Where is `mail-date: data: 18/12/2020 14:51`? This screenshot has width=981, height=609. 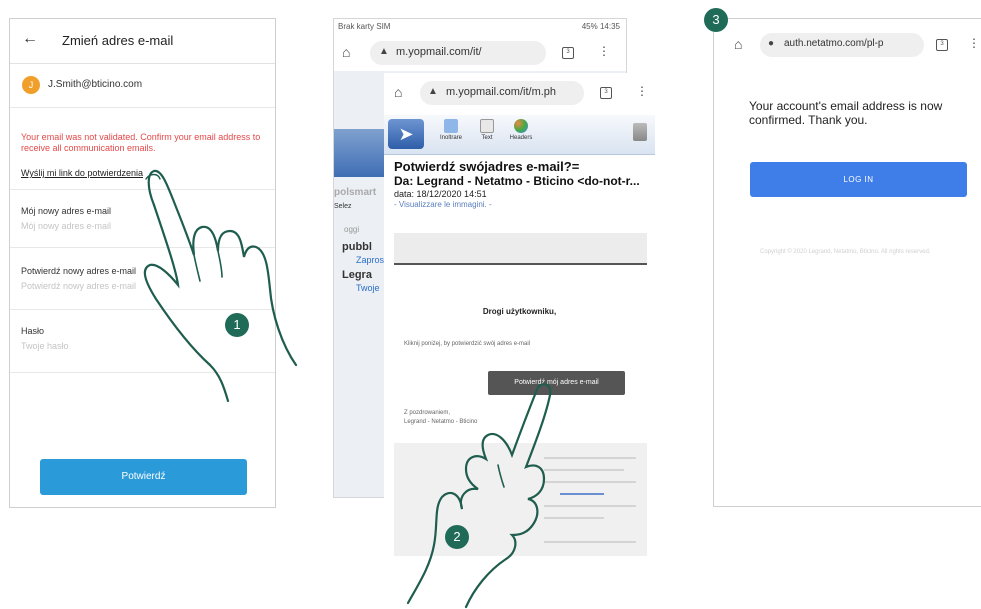 mail-date: data: 18/12/2020 14:51 is located at coordinates (440, 194).